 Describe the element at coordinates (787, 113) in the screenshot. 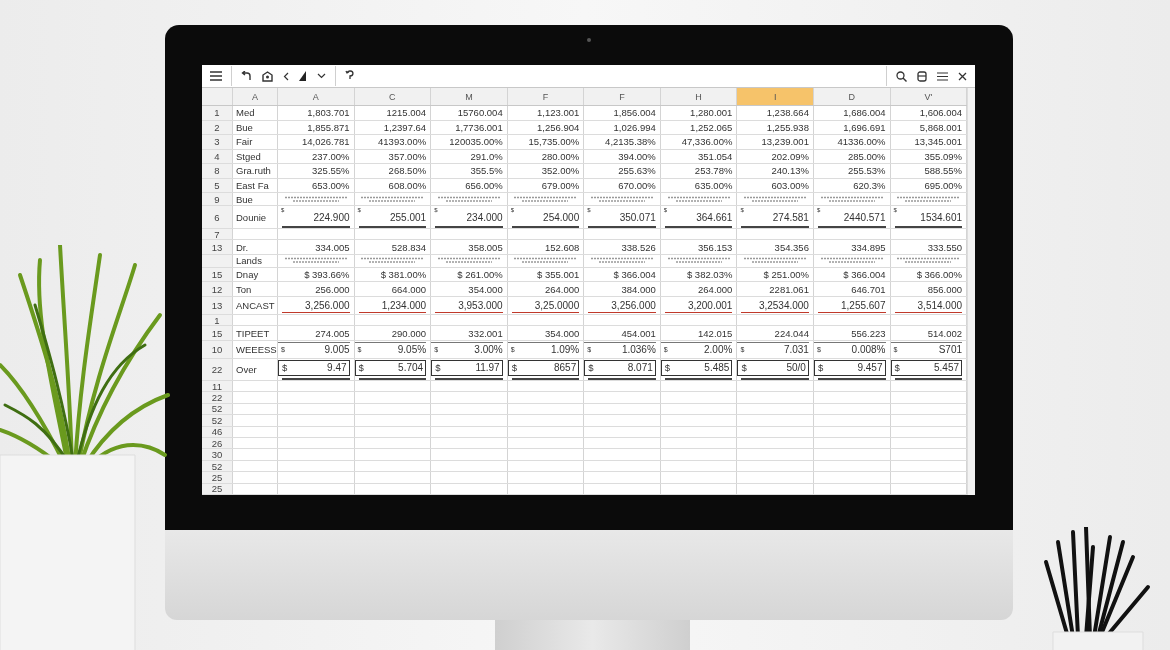

I see `cell-value: 1,238.664` at that location.